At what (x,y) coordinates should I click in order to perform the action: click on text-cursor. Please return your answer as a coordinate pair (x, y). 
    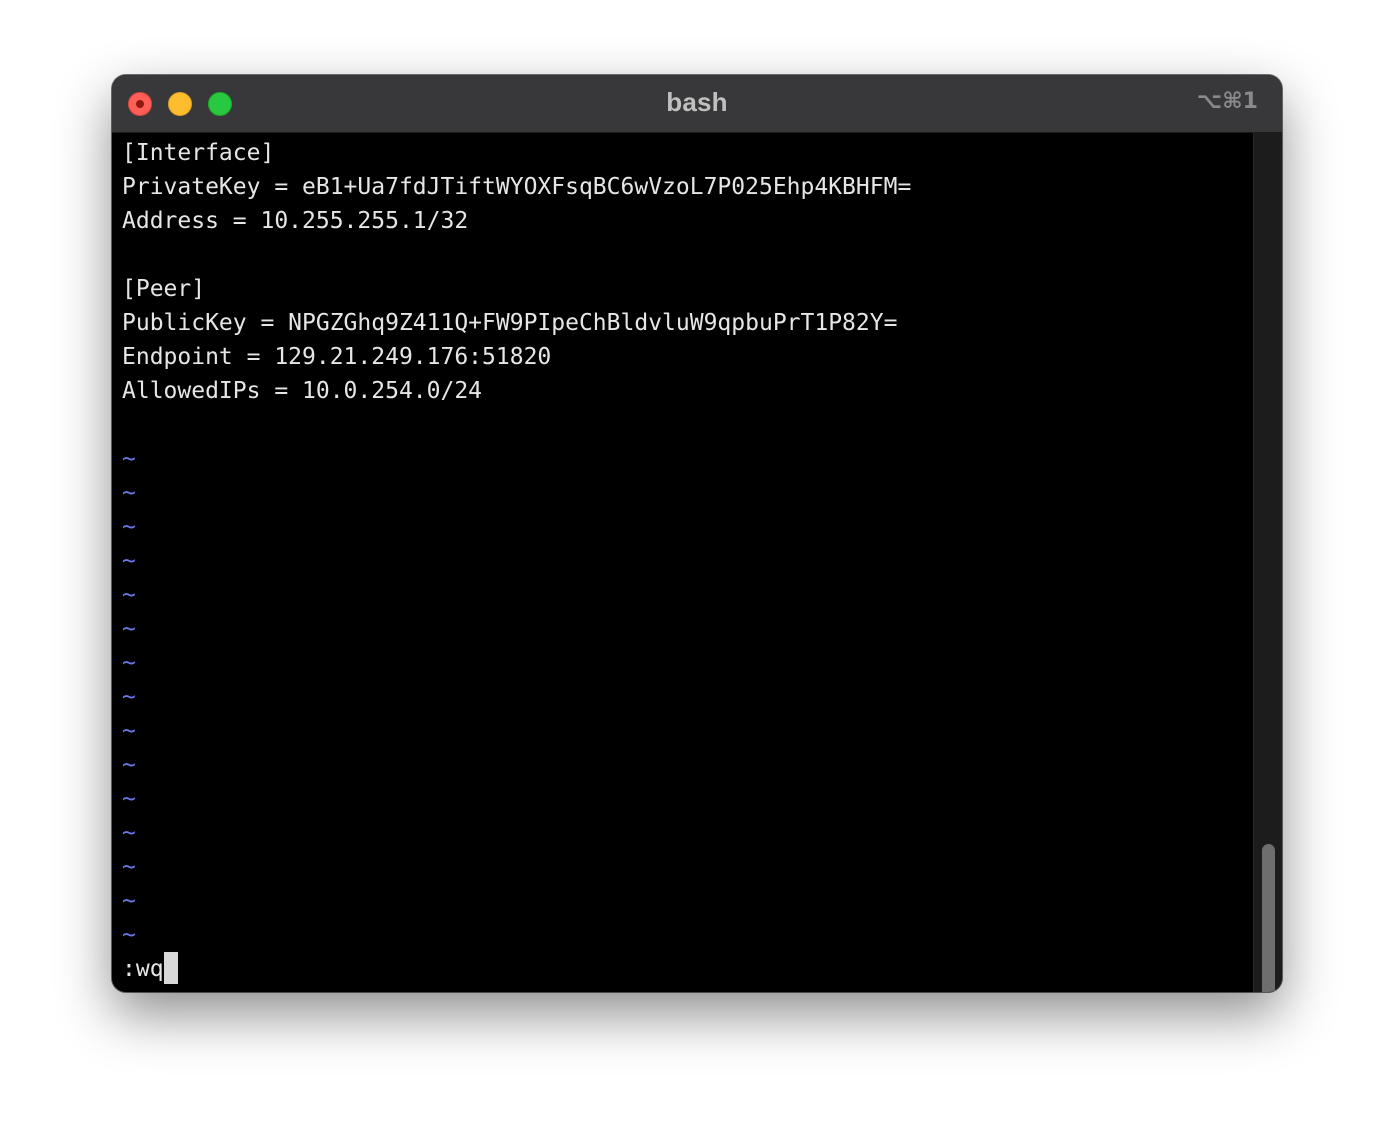
    Looking at the image, I should click on (170, 968).